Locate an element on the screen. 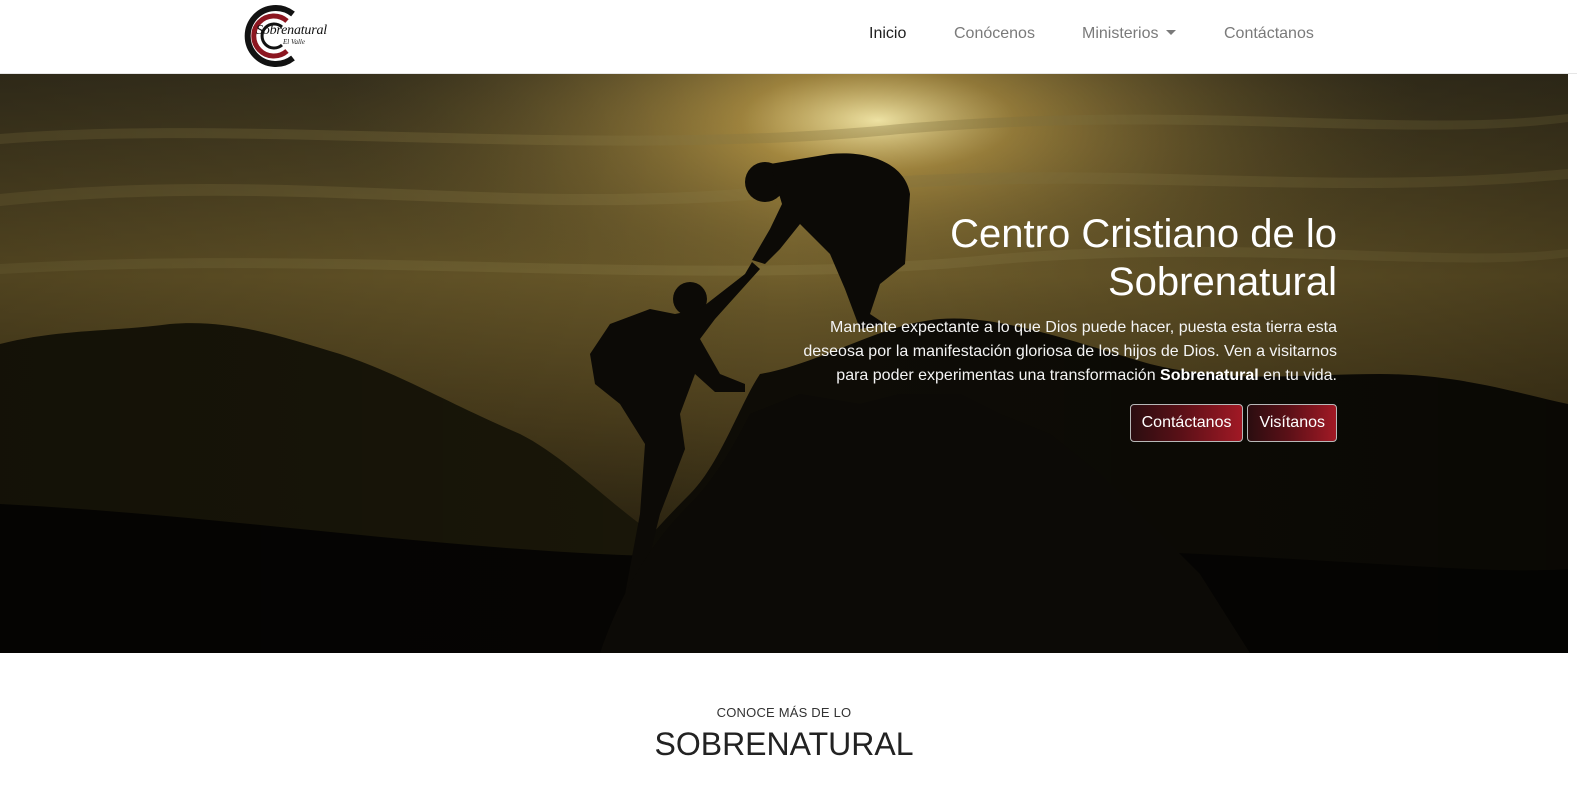 Image resolution: width=1577 pixels, height=794 pixels. hero-title-line1: Centro Cristiano de lo is located at coordinates (1143, 234).